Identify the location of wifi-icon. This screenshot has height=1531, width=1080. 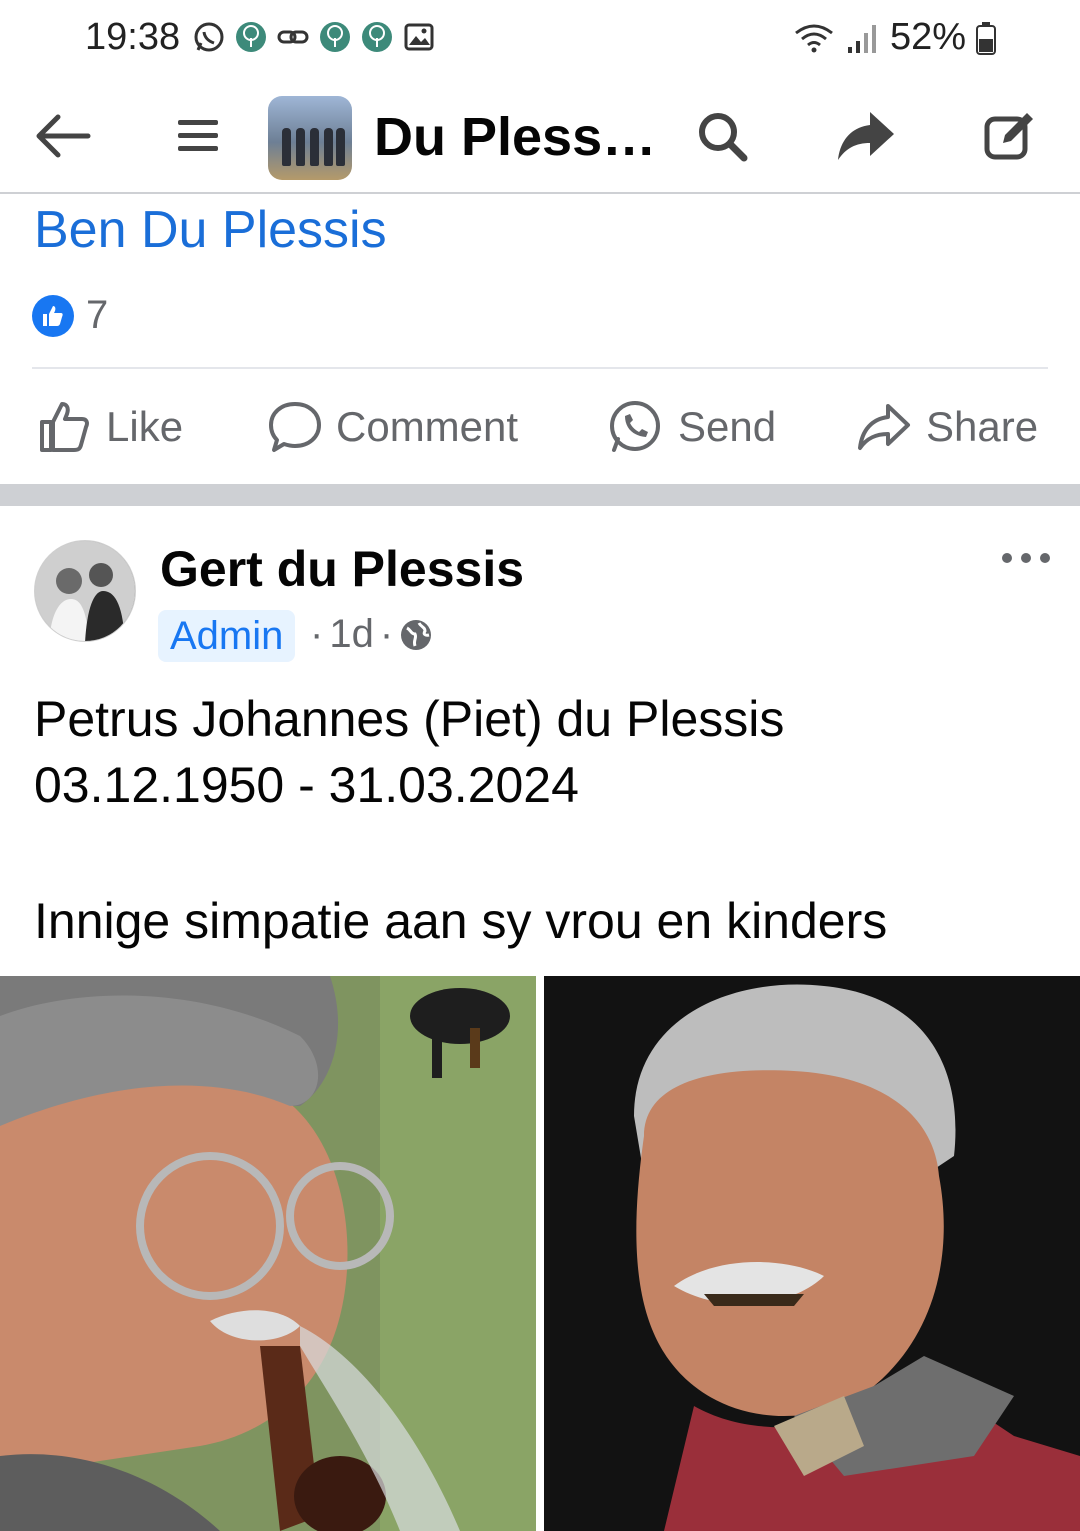
(814, 38).